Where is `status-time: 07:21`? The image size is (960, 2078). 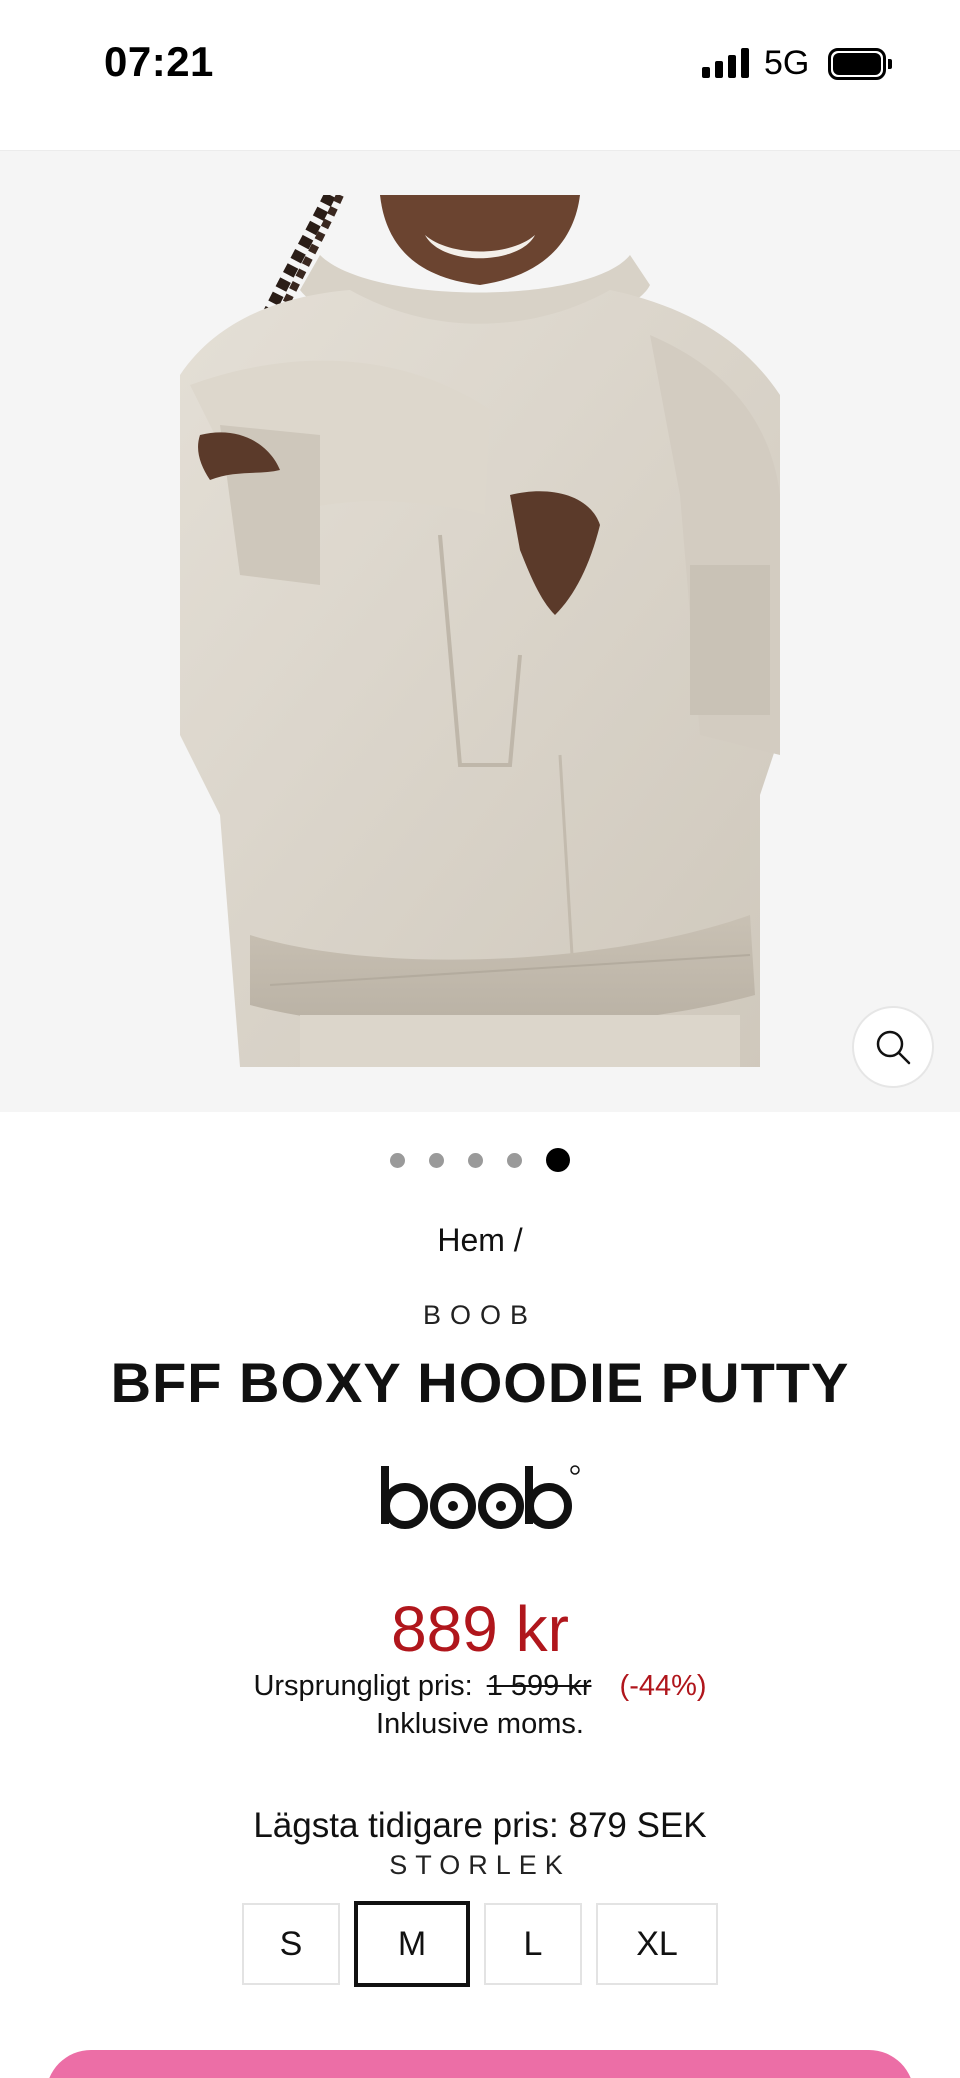
status-time: 07:21 is located at coordinates (159, 61).